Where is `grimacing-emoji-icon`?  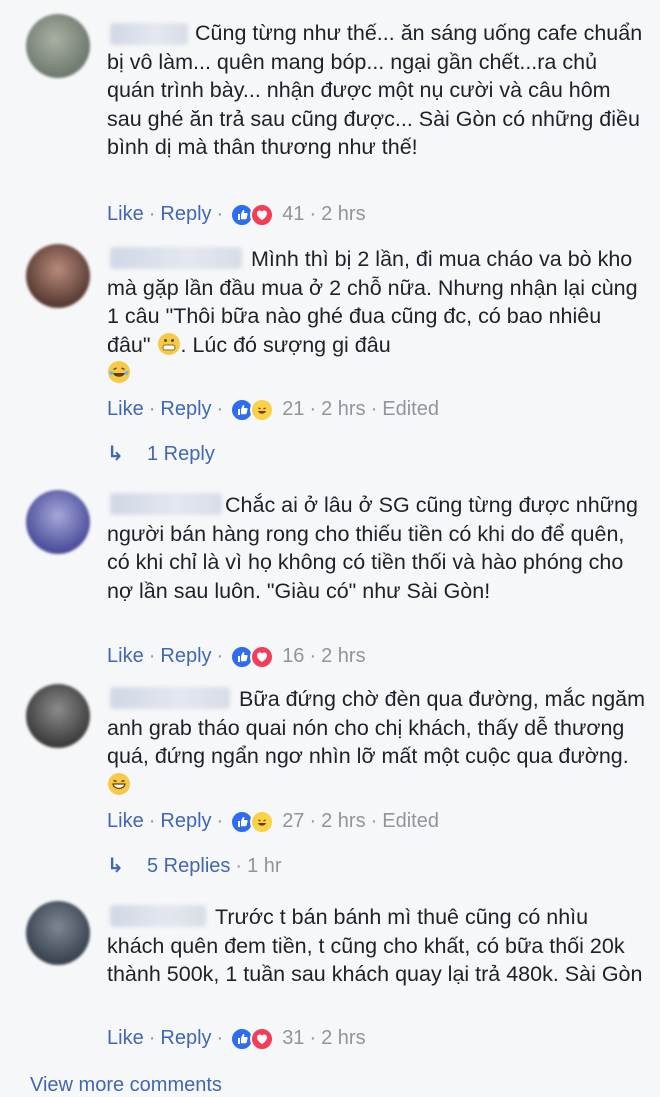 grimacing-emoji-icon is located at coordinates (168, 343).